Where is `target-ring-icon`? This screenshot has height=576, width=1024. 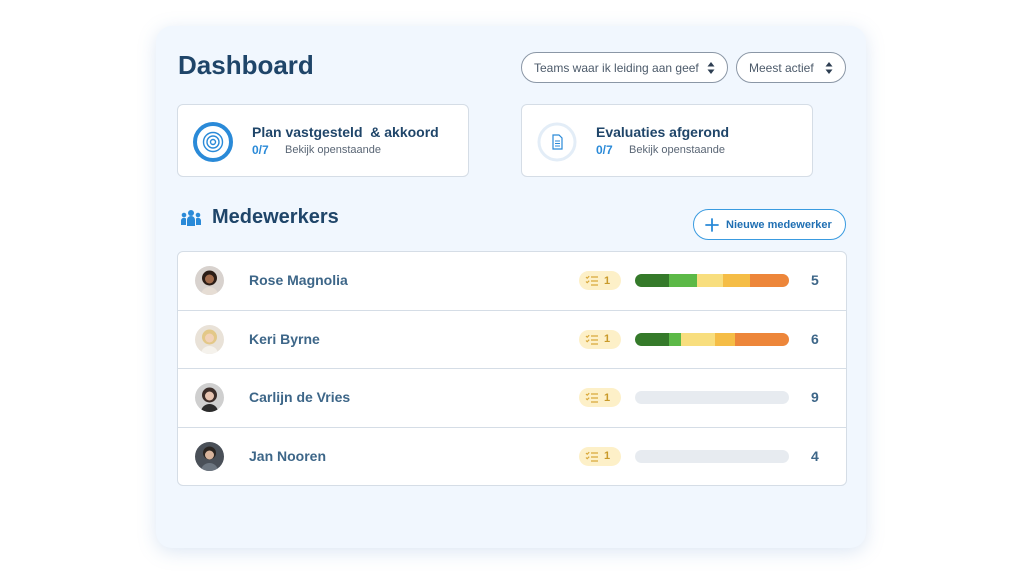
target-ring-icon is located at coordinates (213, 142).